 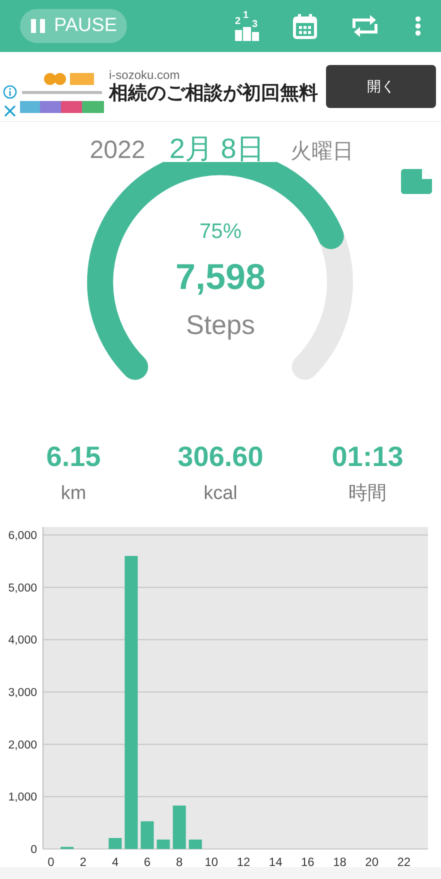 I want to click on x-tick-label: 8, so click(x=179, y=861).